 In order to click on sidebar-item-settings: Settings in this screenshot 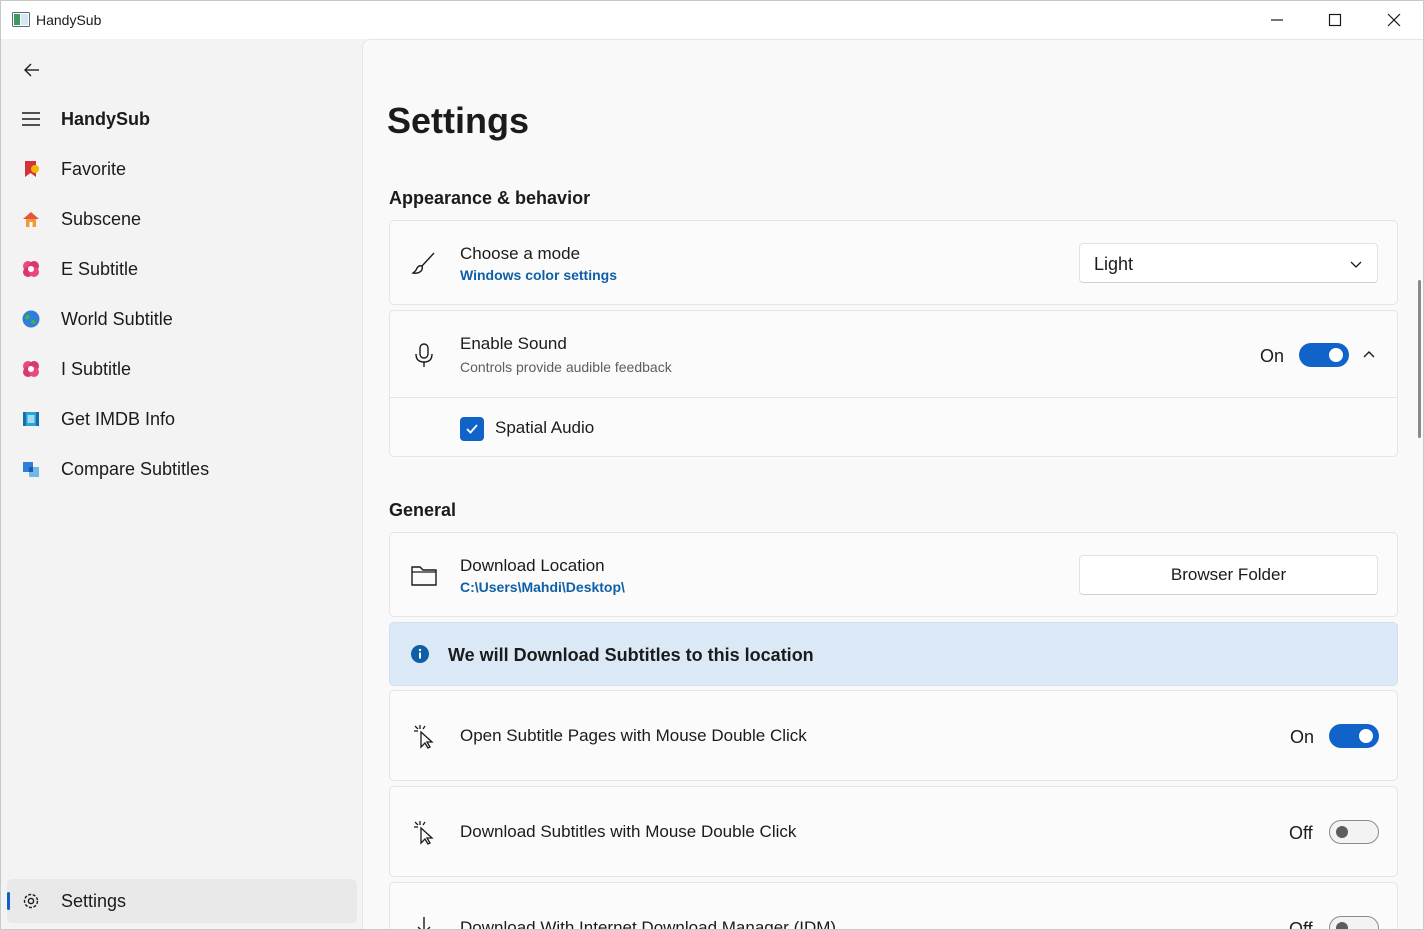, I will do `click(182, 901)`.